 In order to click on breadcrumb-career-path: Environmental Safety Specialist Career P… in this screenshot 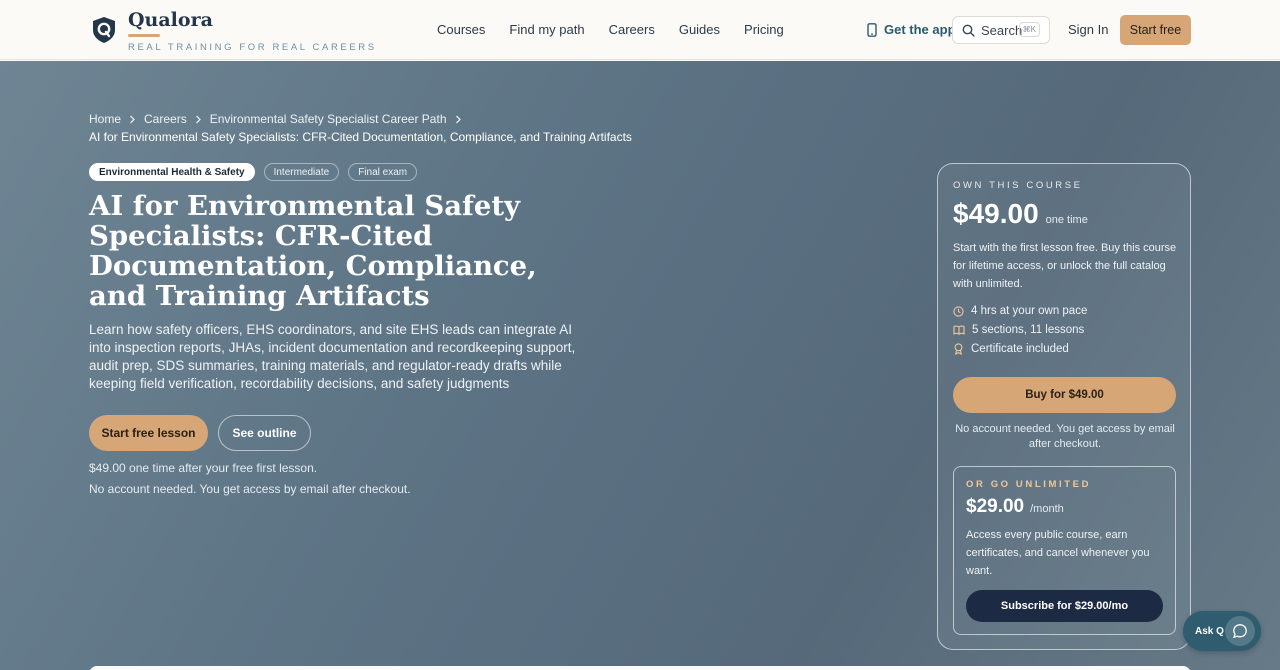, I will do `click(328, 119)`.